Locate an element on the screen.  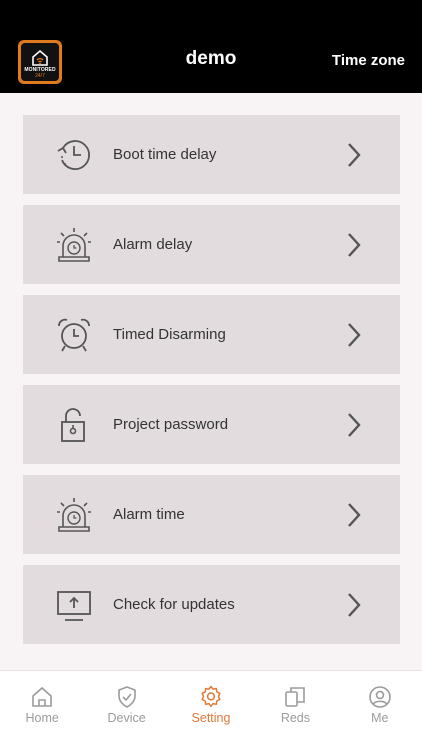
tab-label: Setting is located at coordinates (211, 718).